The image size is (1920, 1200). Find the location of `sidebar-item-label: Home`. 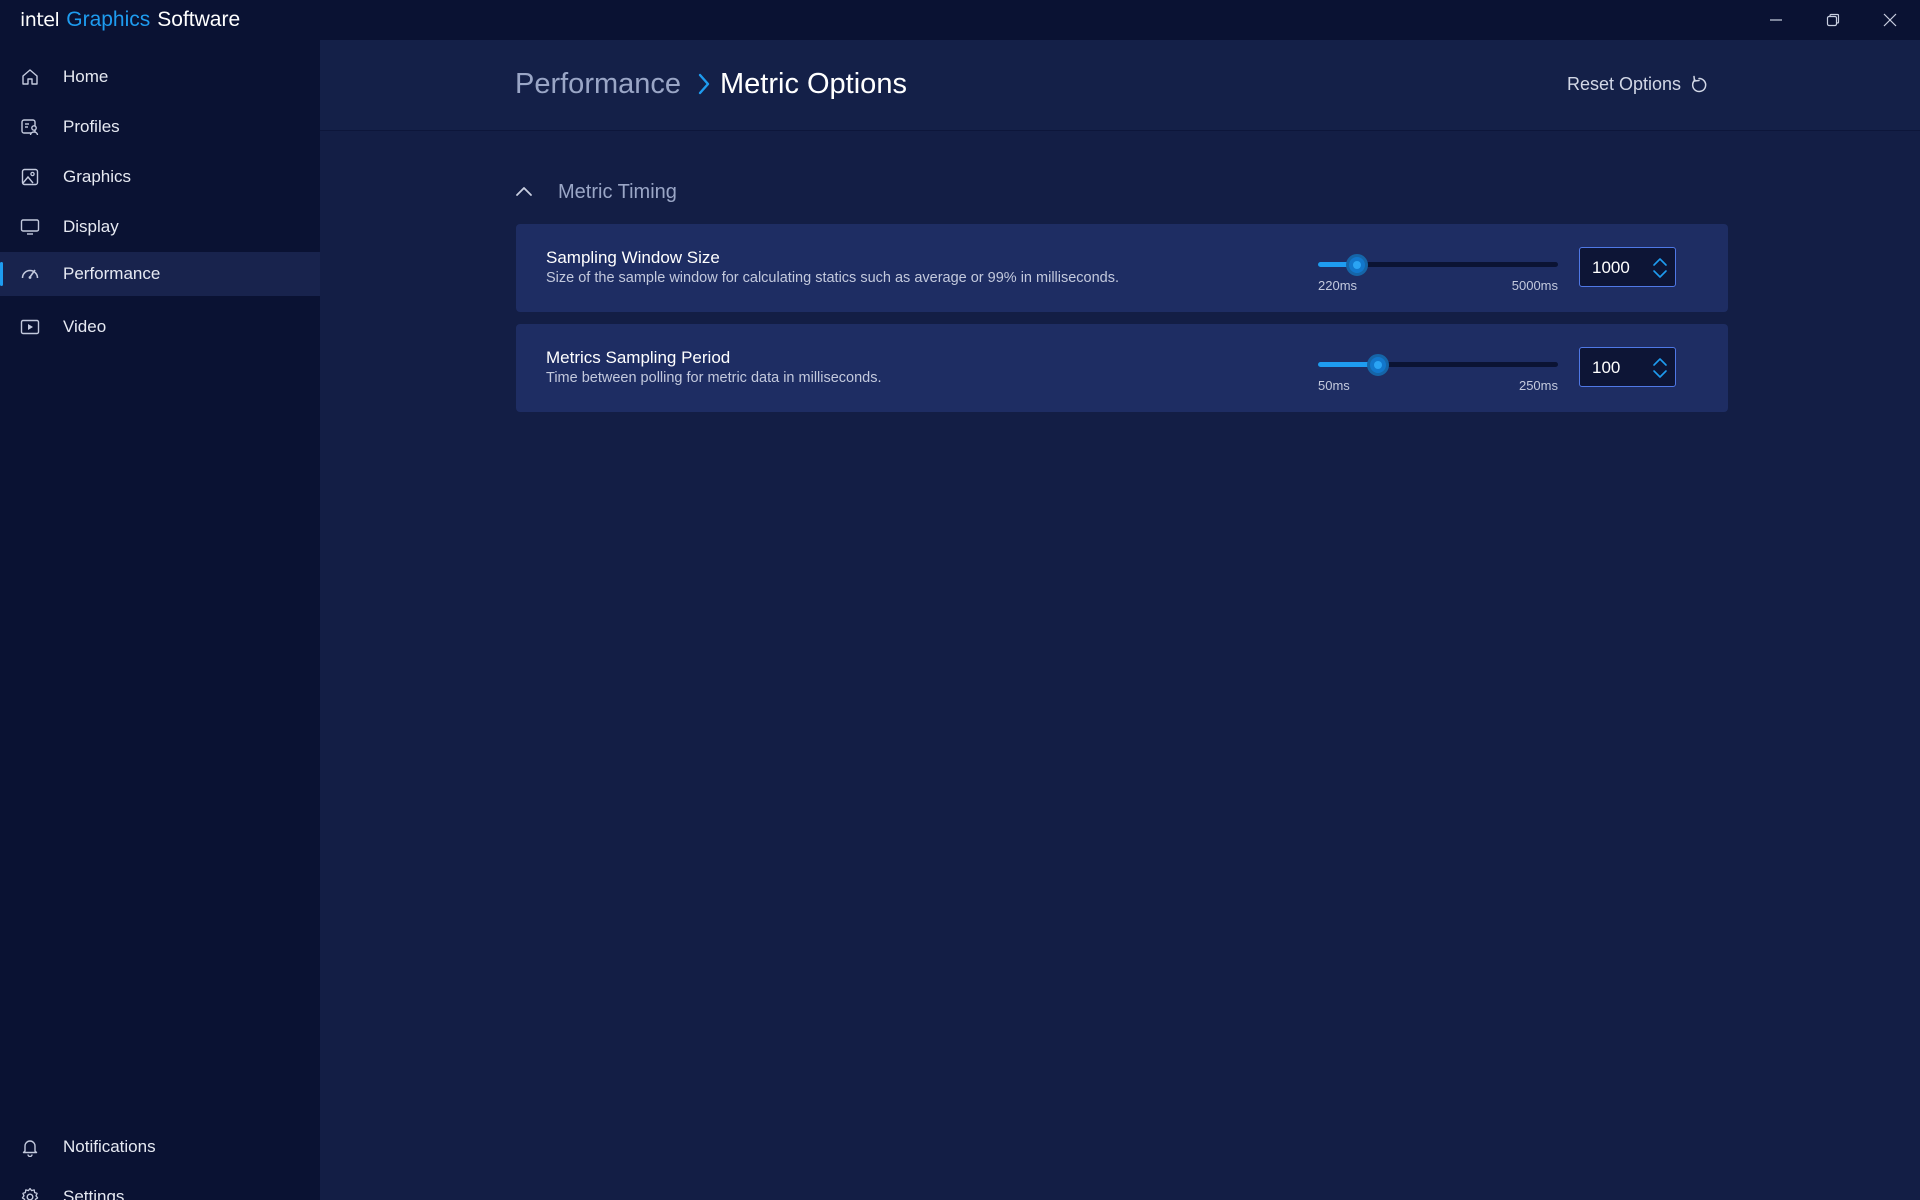

sidebar-item-label: Home is located at coordinates (86, 76).